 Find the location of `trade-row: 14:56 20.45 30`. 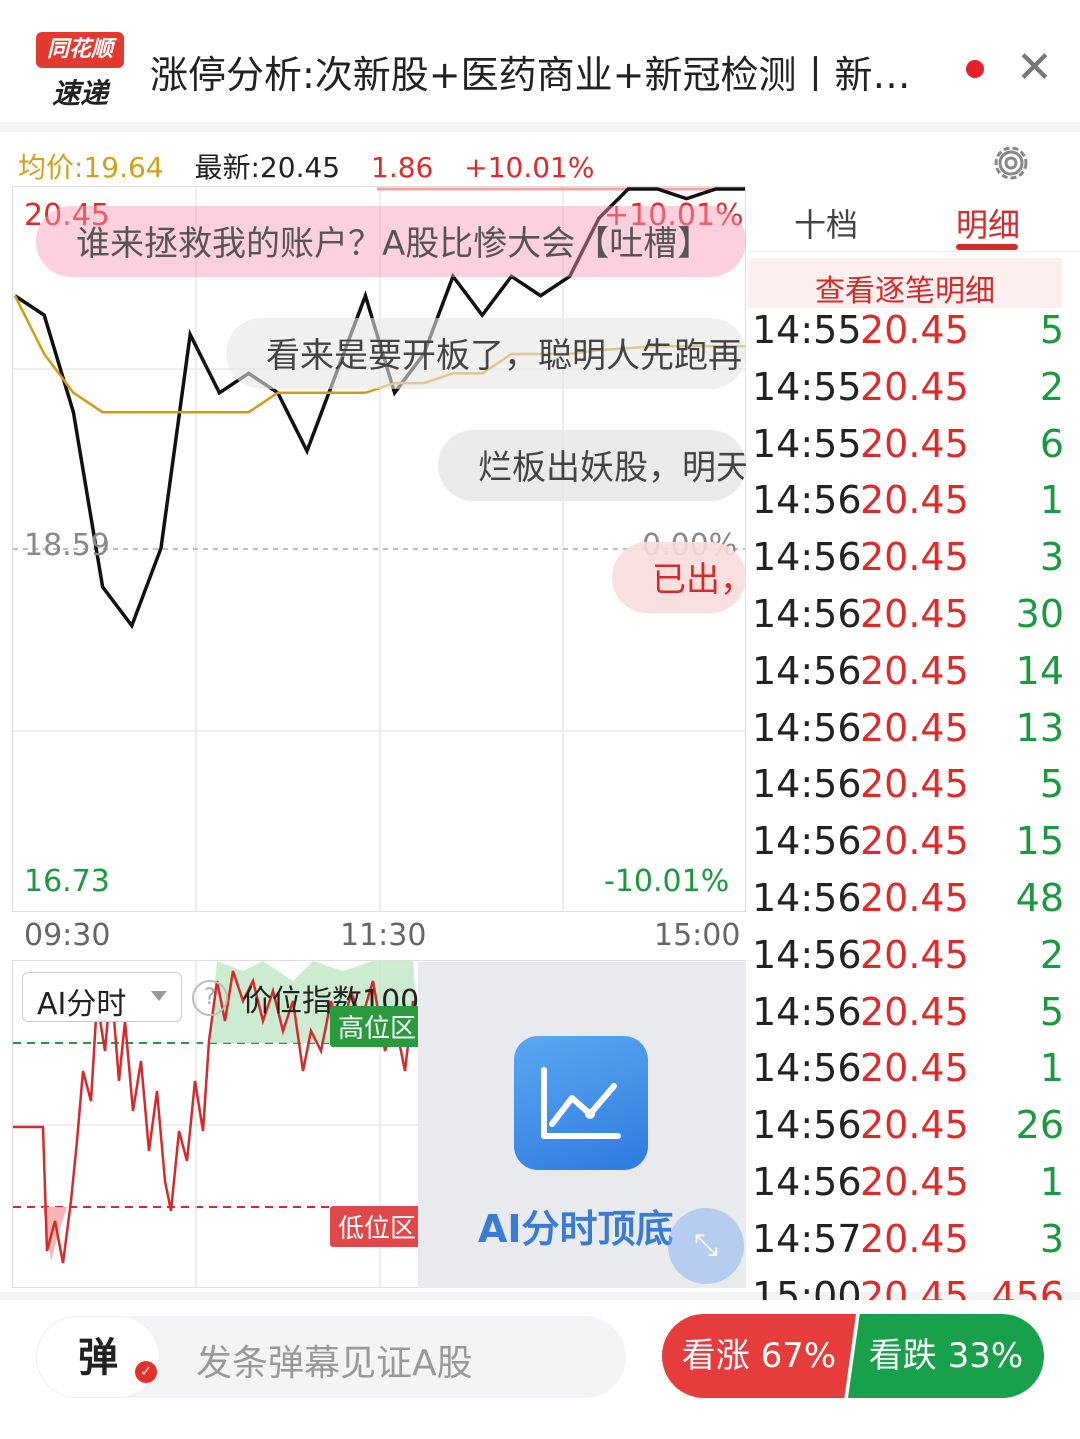

trade-row: 14:56 20.45 30 is located at coordinates (914, 620).